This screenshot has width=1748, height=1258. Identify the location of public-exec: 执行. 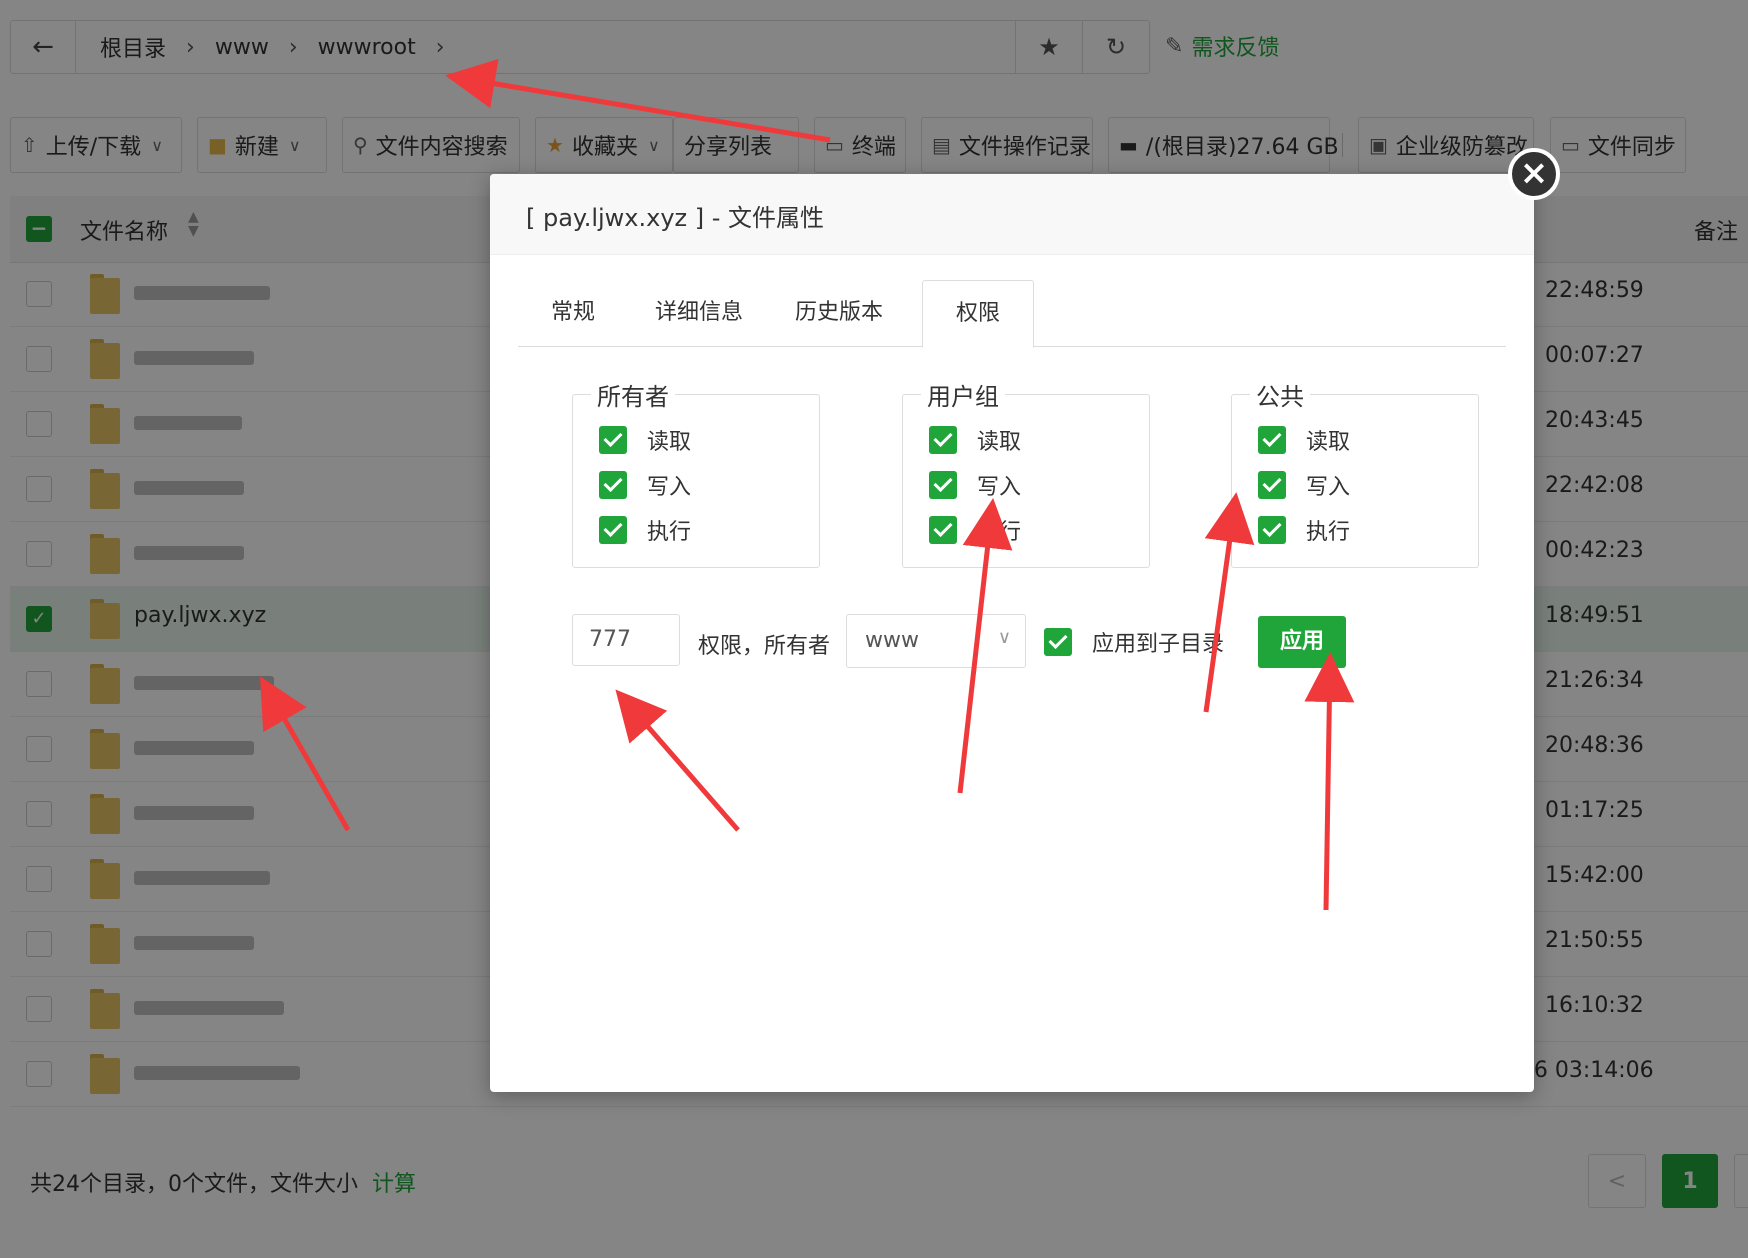
(1304, 530).